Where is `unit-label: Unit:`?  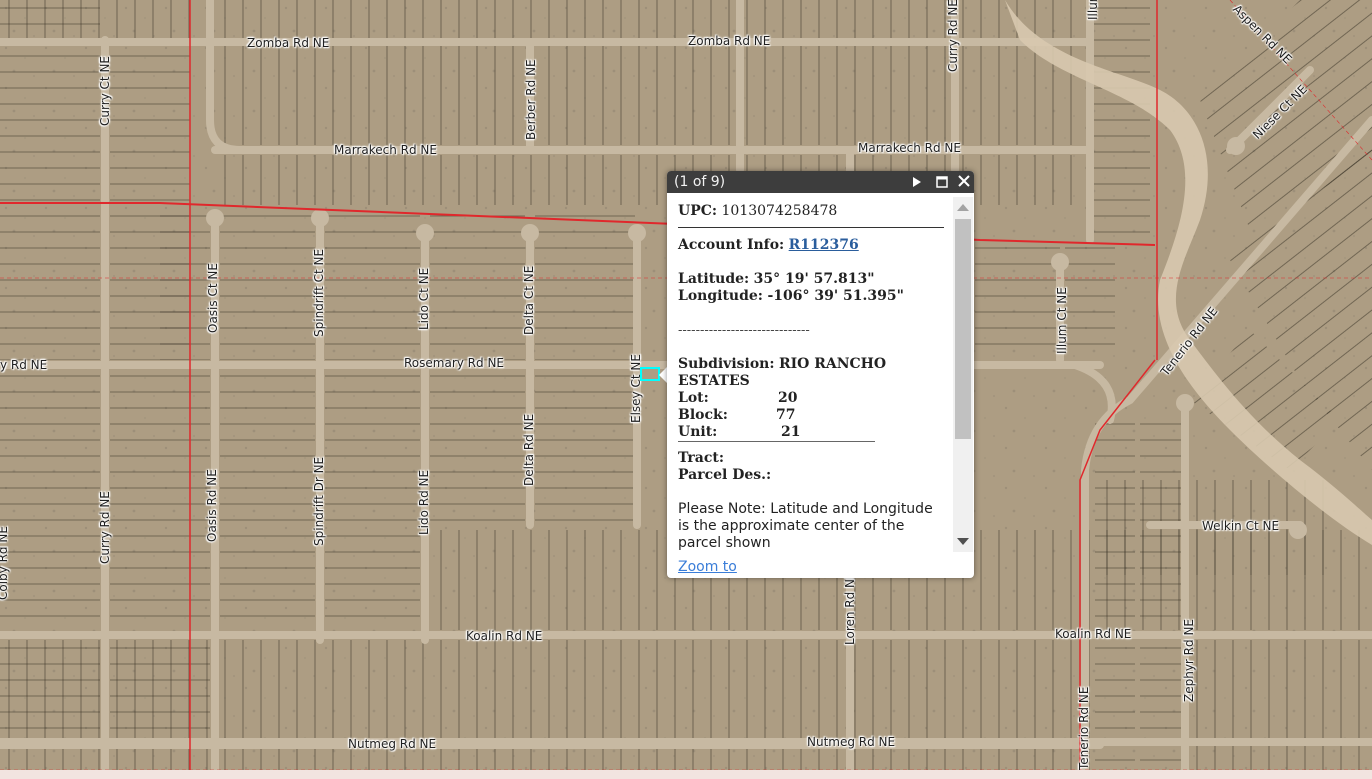 unit-label: Unit: is located at coordinates (698, 432).